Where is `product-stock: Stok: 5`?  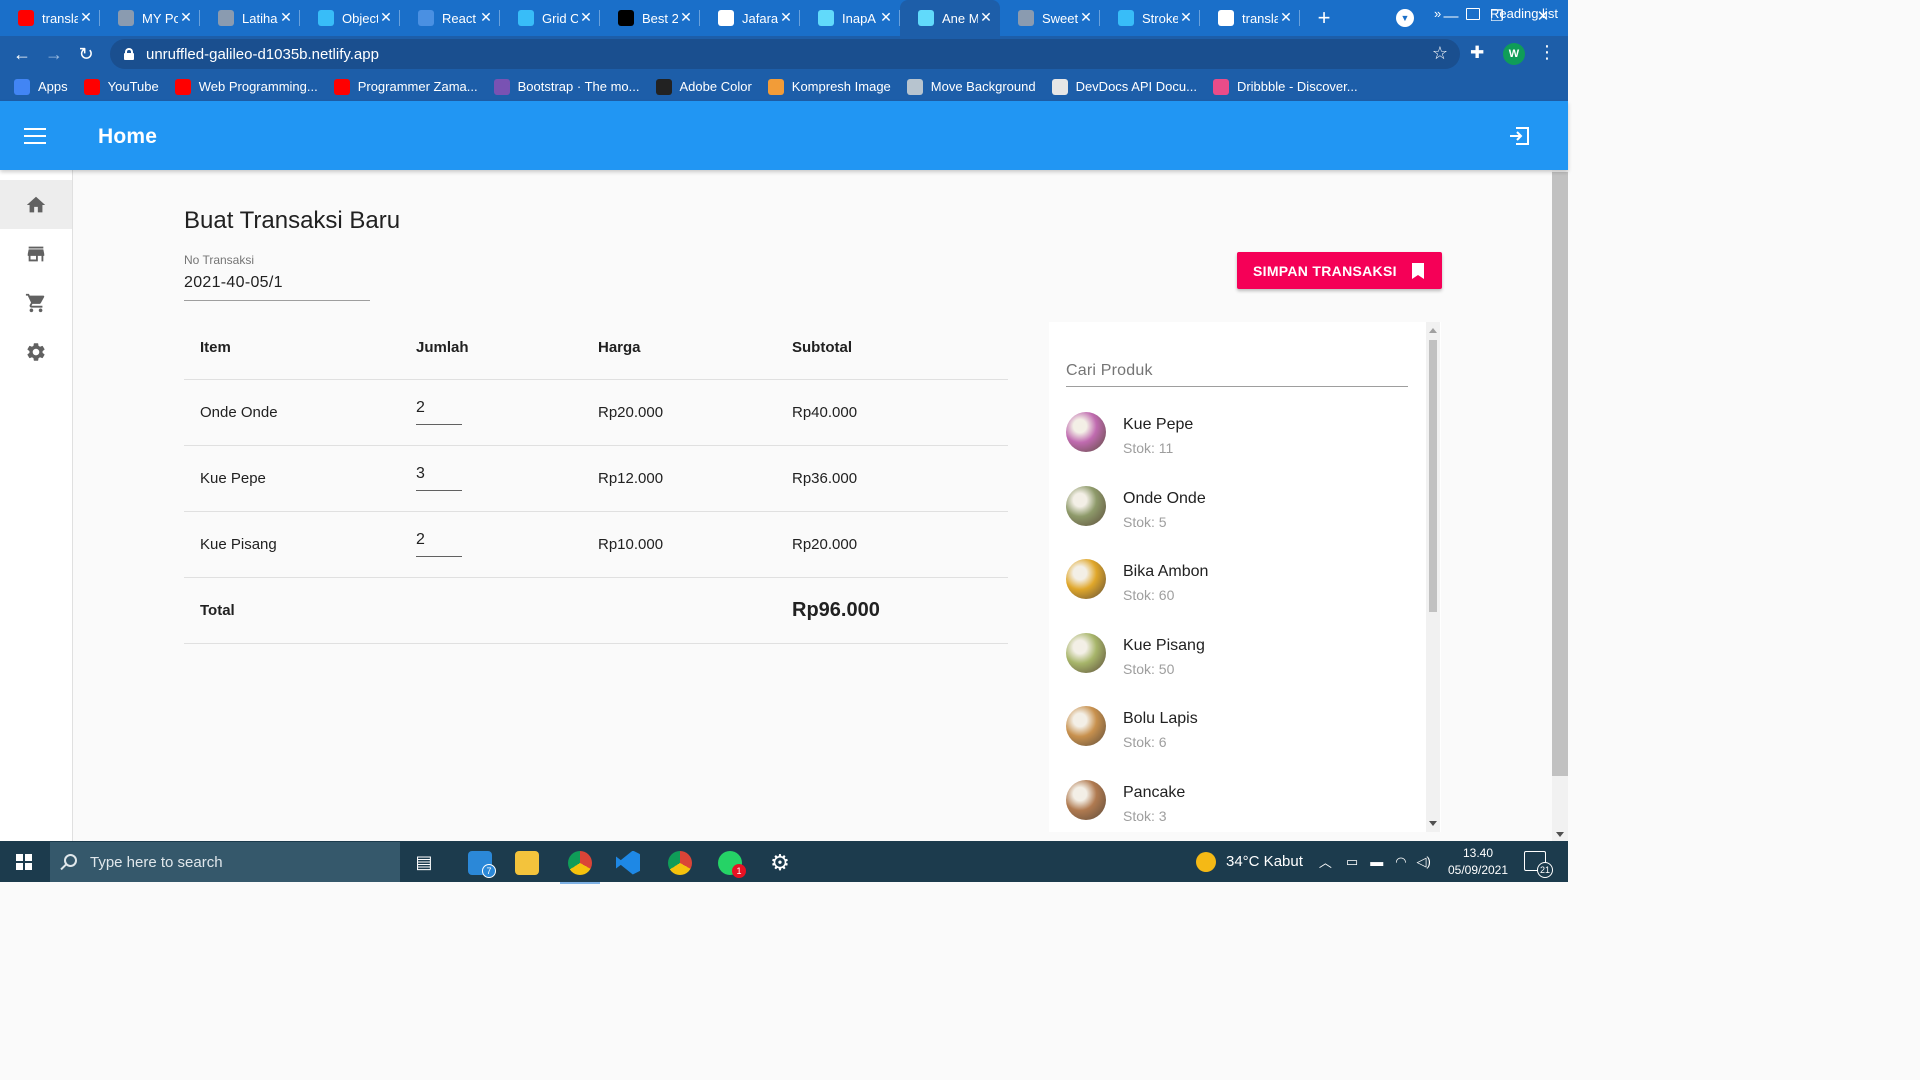 product-stock: Stok: 5 is located at coordinates (1145, 521).